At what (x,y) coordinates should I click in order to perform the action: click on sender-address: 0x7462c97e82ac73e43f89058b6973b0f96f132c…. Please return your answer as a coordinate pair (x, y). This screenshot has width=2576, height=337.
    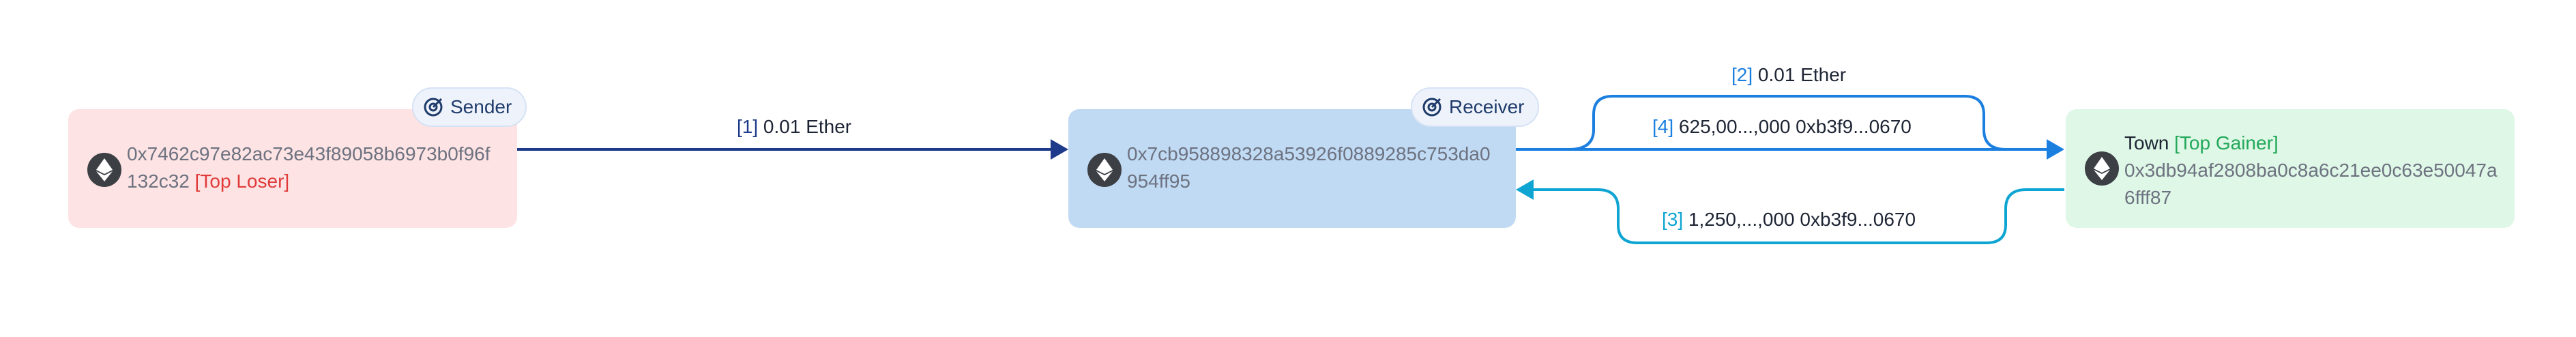
    Looking at the image, I should click on (309, 167).